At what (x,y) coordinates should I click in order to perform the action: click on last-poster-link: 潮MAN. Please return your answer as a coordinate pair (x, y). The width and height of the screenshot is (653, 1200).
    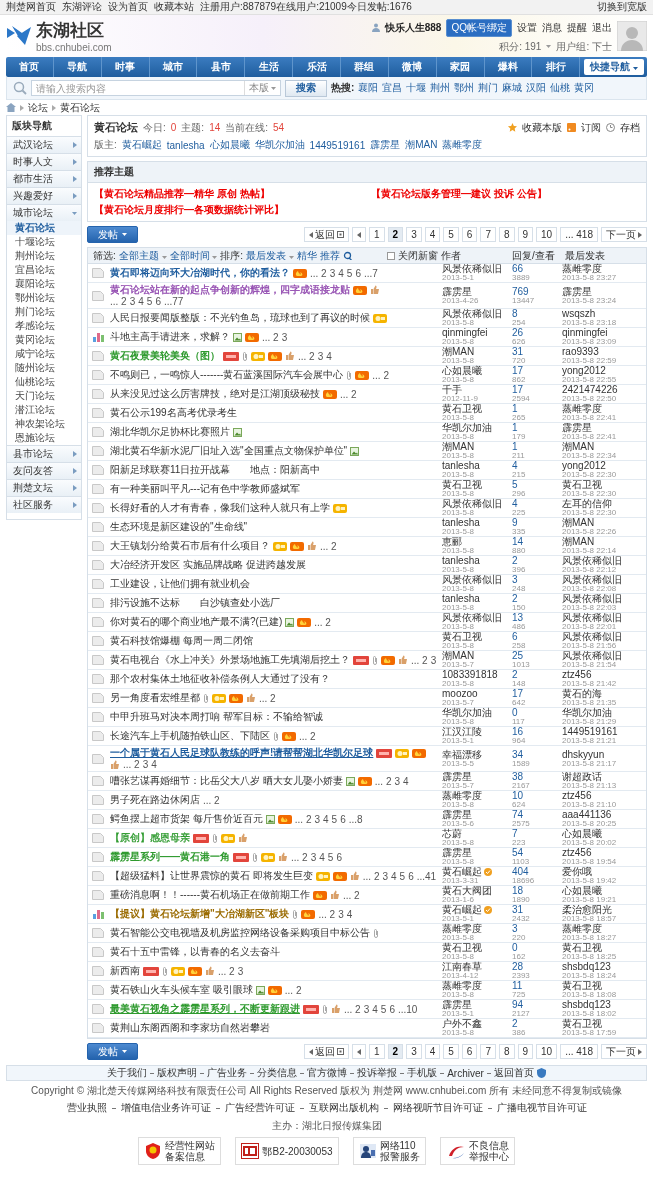
    Looking at the image, I should click on (602, 447).